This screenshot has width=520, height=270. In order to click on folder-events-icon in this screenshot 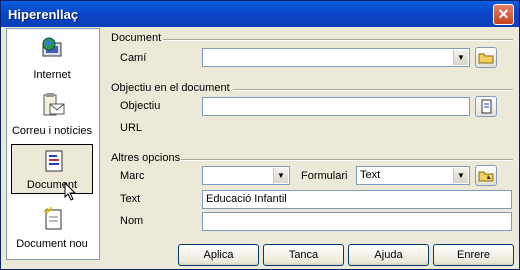, I will do `click(486, 176)`.